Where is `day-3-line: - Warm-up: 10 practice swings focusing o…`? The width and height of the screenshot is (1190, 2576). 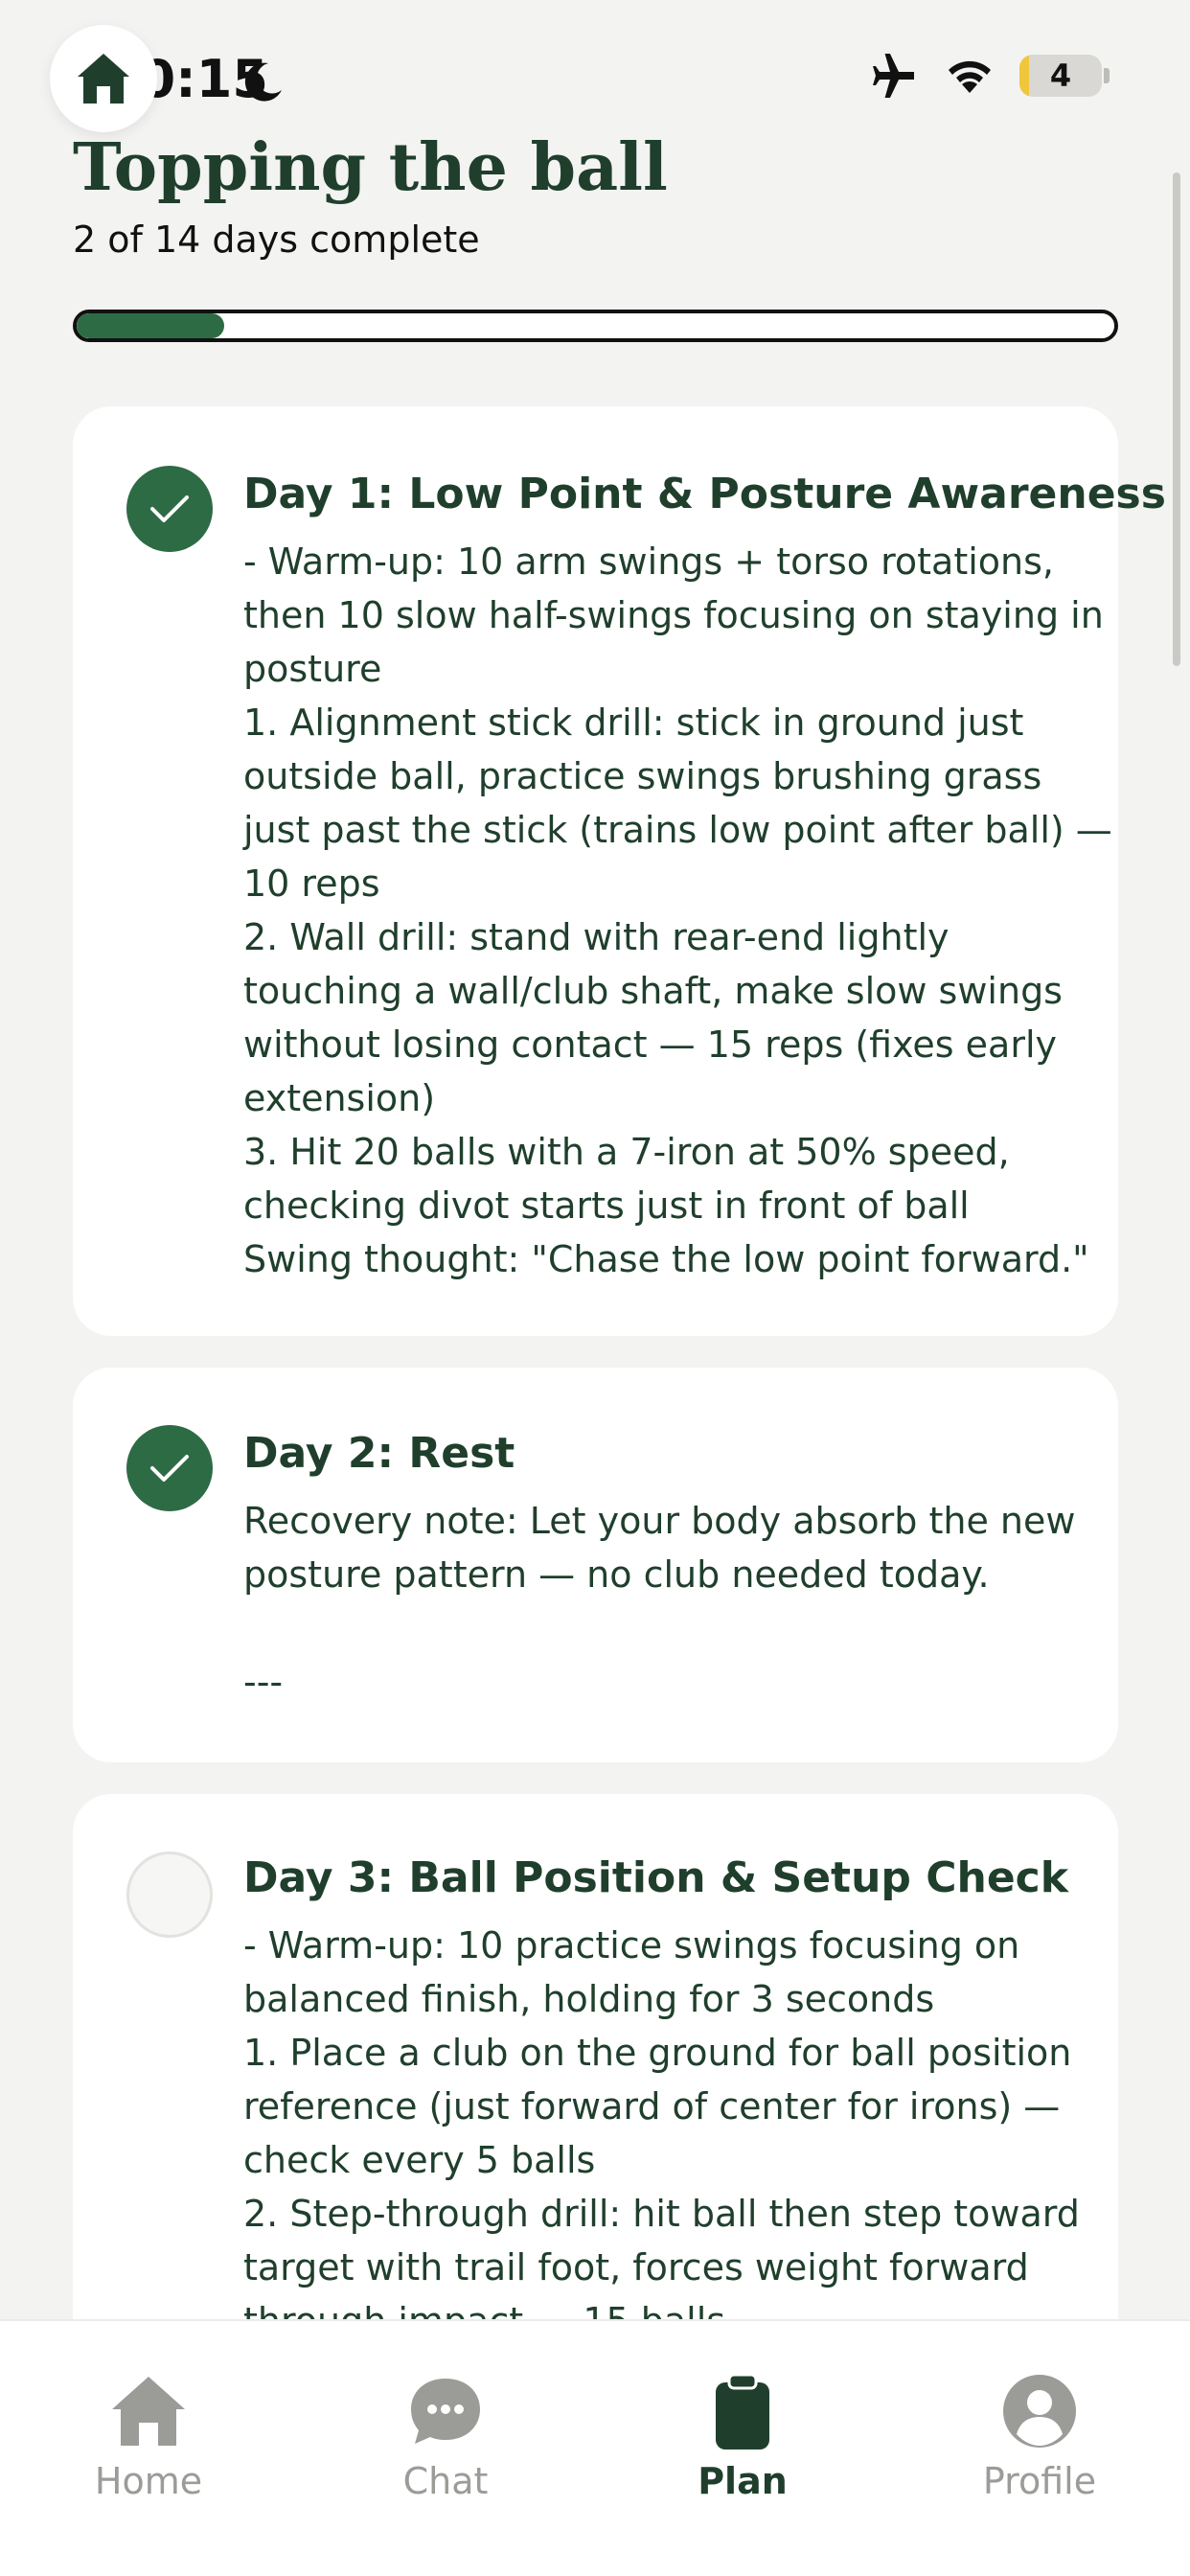
day-3-line: - Warm-up: 10 practice swings focusing o… is located at coordinates (632, 1945).